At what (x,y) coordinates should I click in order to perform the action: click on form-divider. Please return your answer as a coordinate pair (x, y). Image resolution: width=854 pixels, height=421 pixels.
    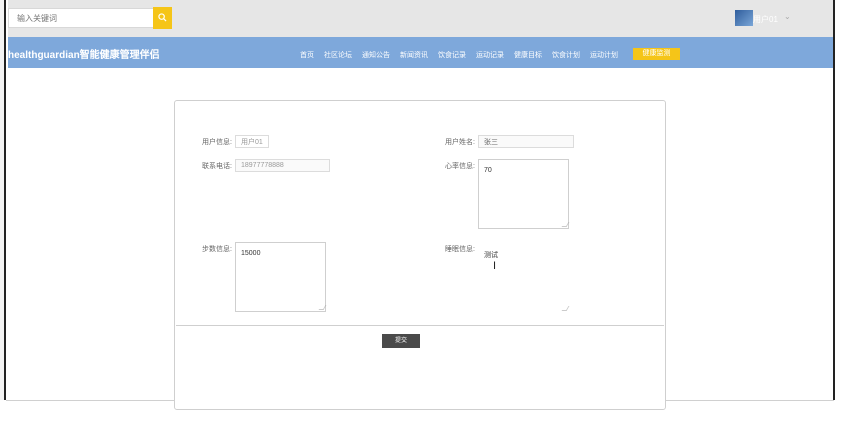
    Looking at the image, I should click on (420, 325).